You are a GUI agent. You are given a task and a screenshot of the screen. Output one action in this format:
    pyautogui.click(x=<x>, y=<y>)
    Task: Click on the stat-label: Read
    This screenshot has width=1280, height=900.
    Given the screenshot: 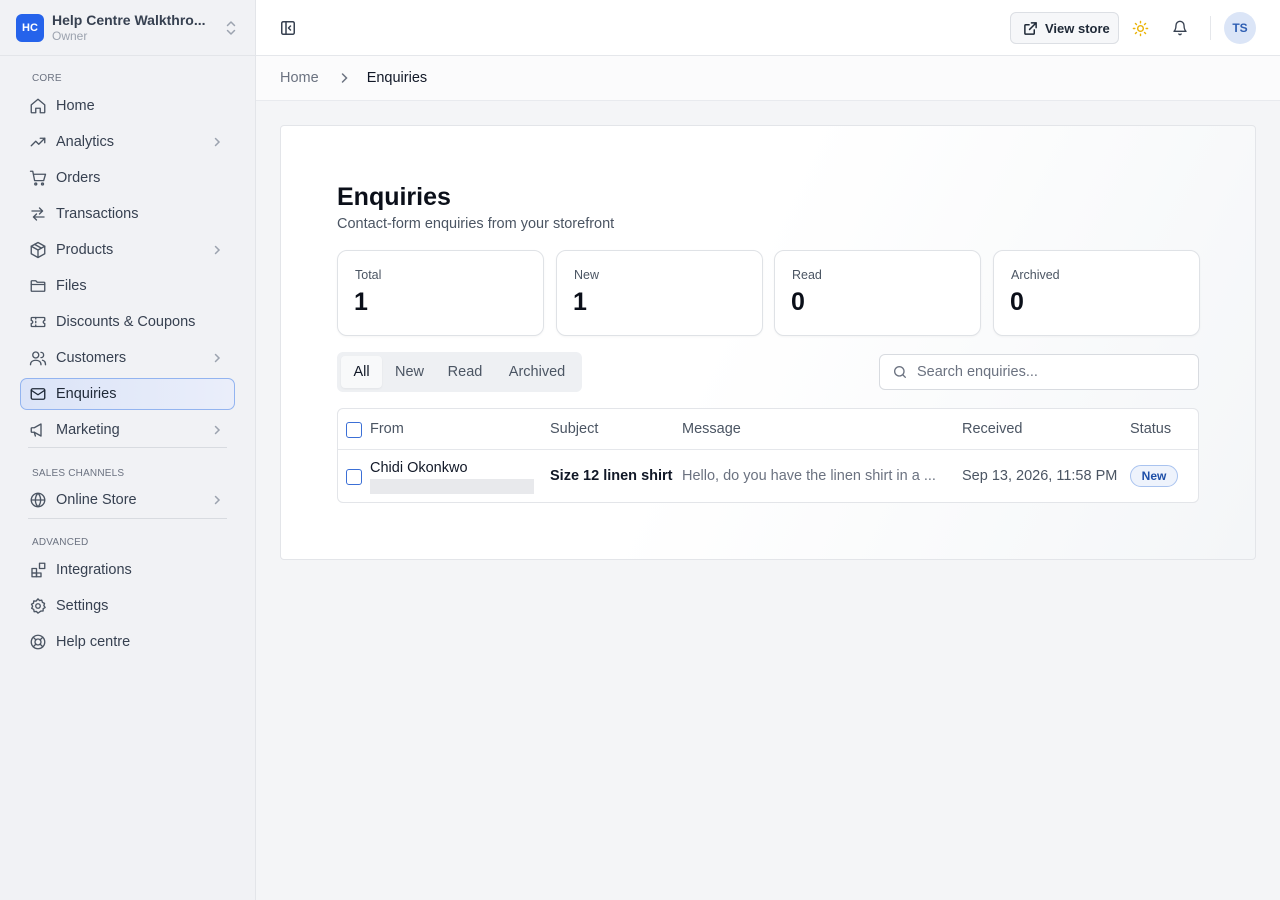 What is the action you would take?
    pyautogui.click(x=807, y=275)
    